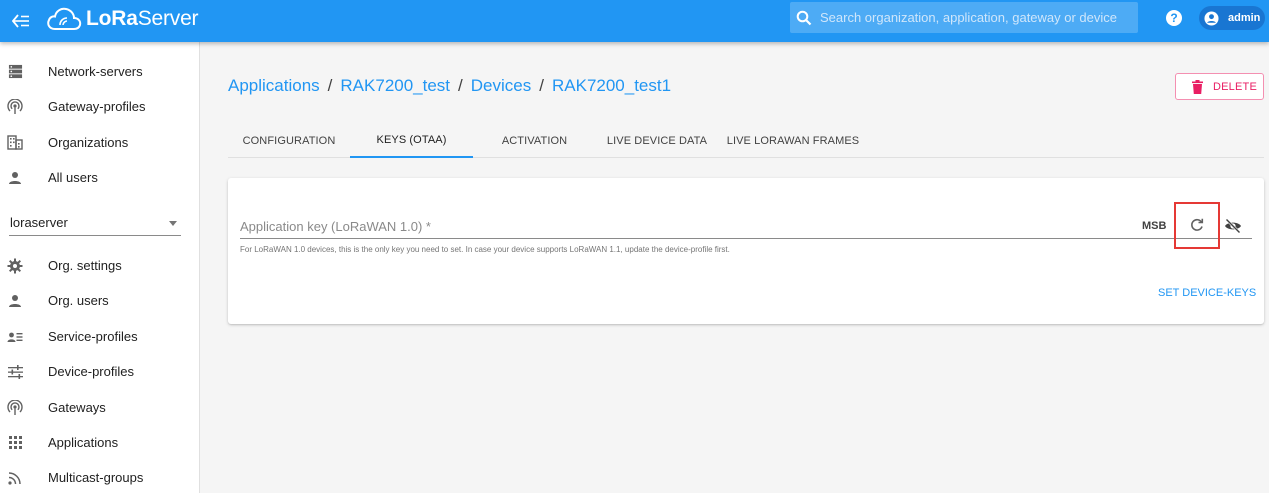 This screenshot has height=493, width=1269. I want to click on search-input, so click(975, 17).